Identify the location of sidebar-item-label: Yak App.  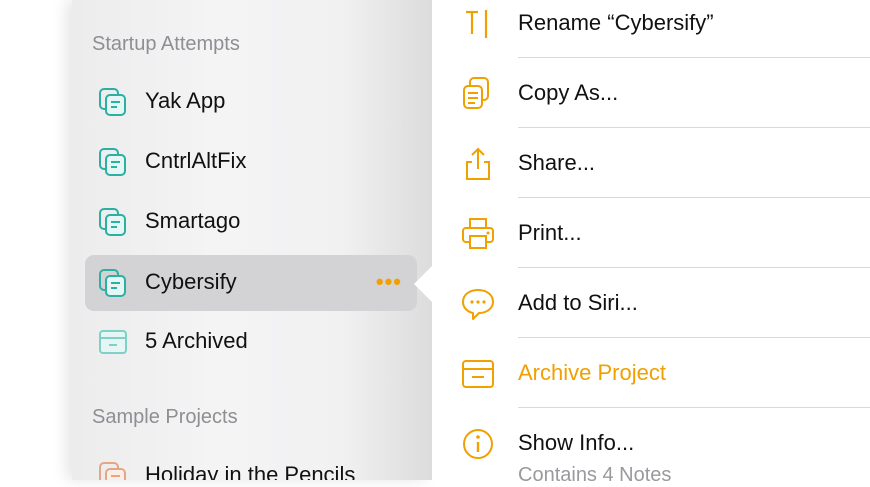
(185, 100).